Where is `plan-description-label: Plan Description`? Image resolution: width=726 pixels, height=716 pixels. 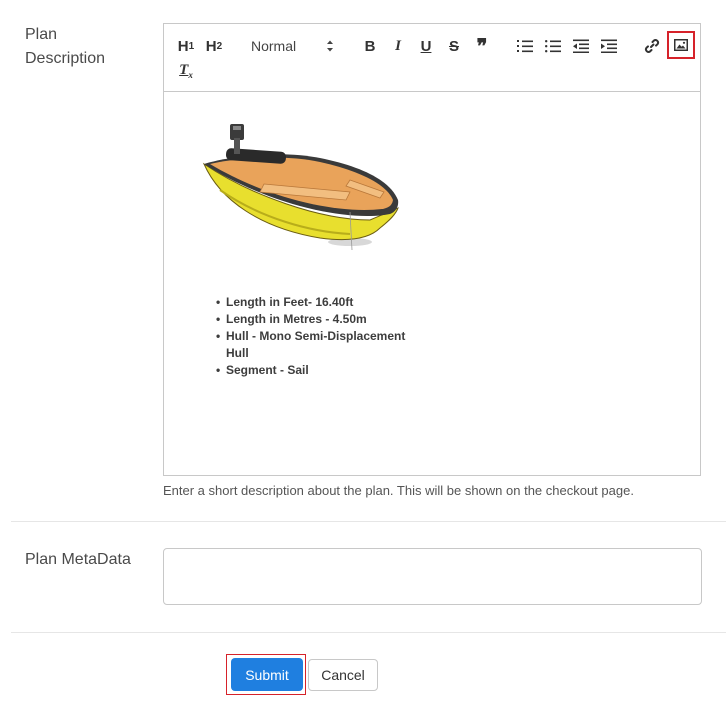 plan-description-label: Plan Description is located at coordinates (65, 47).